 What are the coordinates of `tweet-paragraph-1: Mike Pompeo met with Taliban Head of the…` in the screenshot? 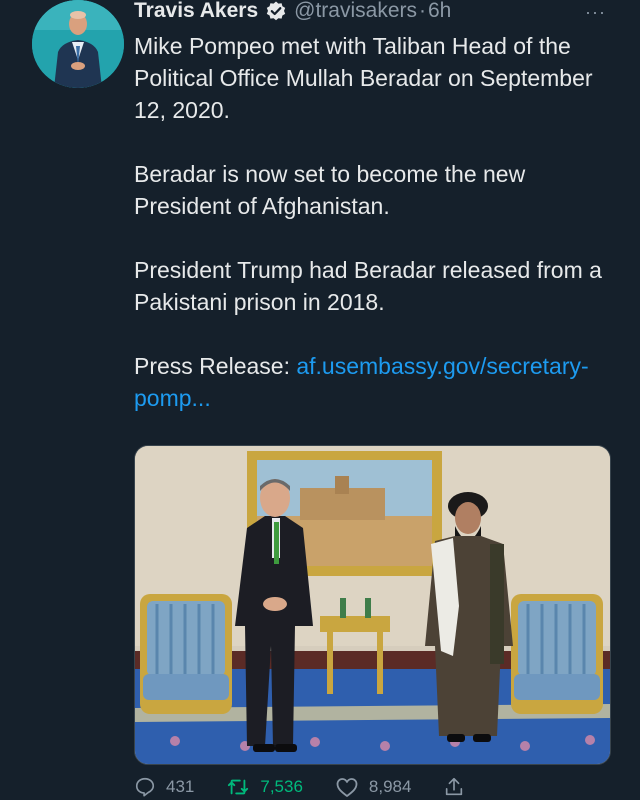 It's located at (363, 78).